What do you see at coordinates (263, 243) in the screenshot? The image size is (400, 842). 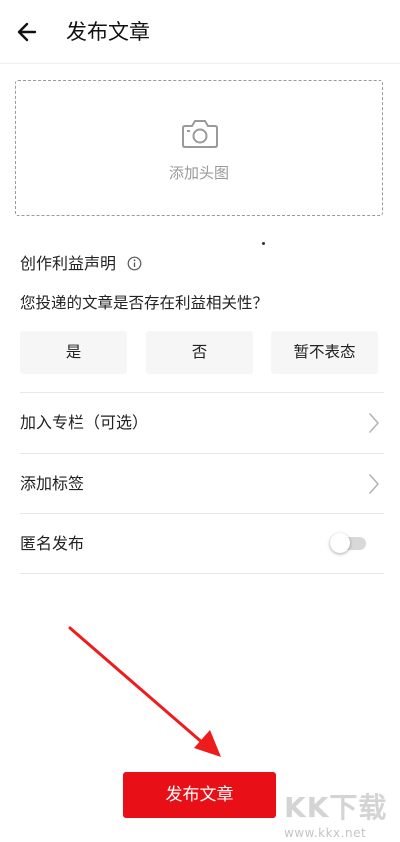 I see `stray-dot` at bounding box center [263, 243].